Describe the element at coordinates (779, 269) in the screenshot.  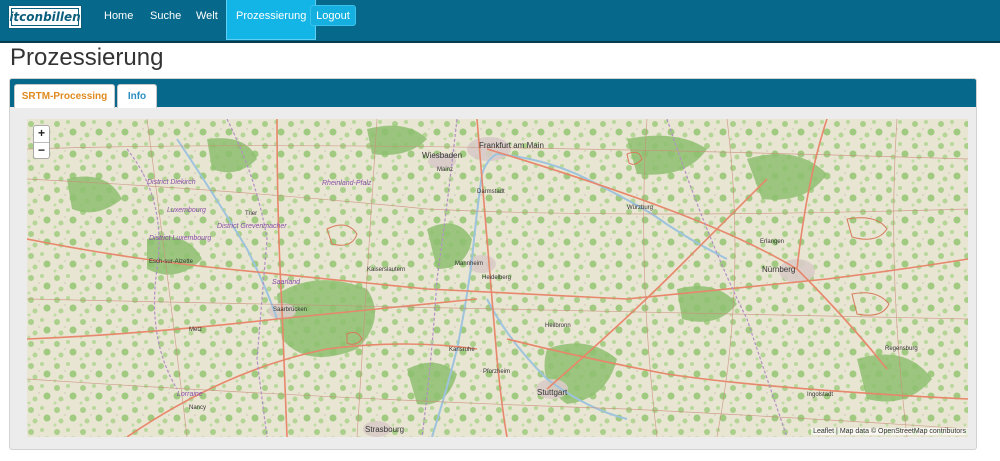
I see `city-nuernberg: Nürnberg` at that location.